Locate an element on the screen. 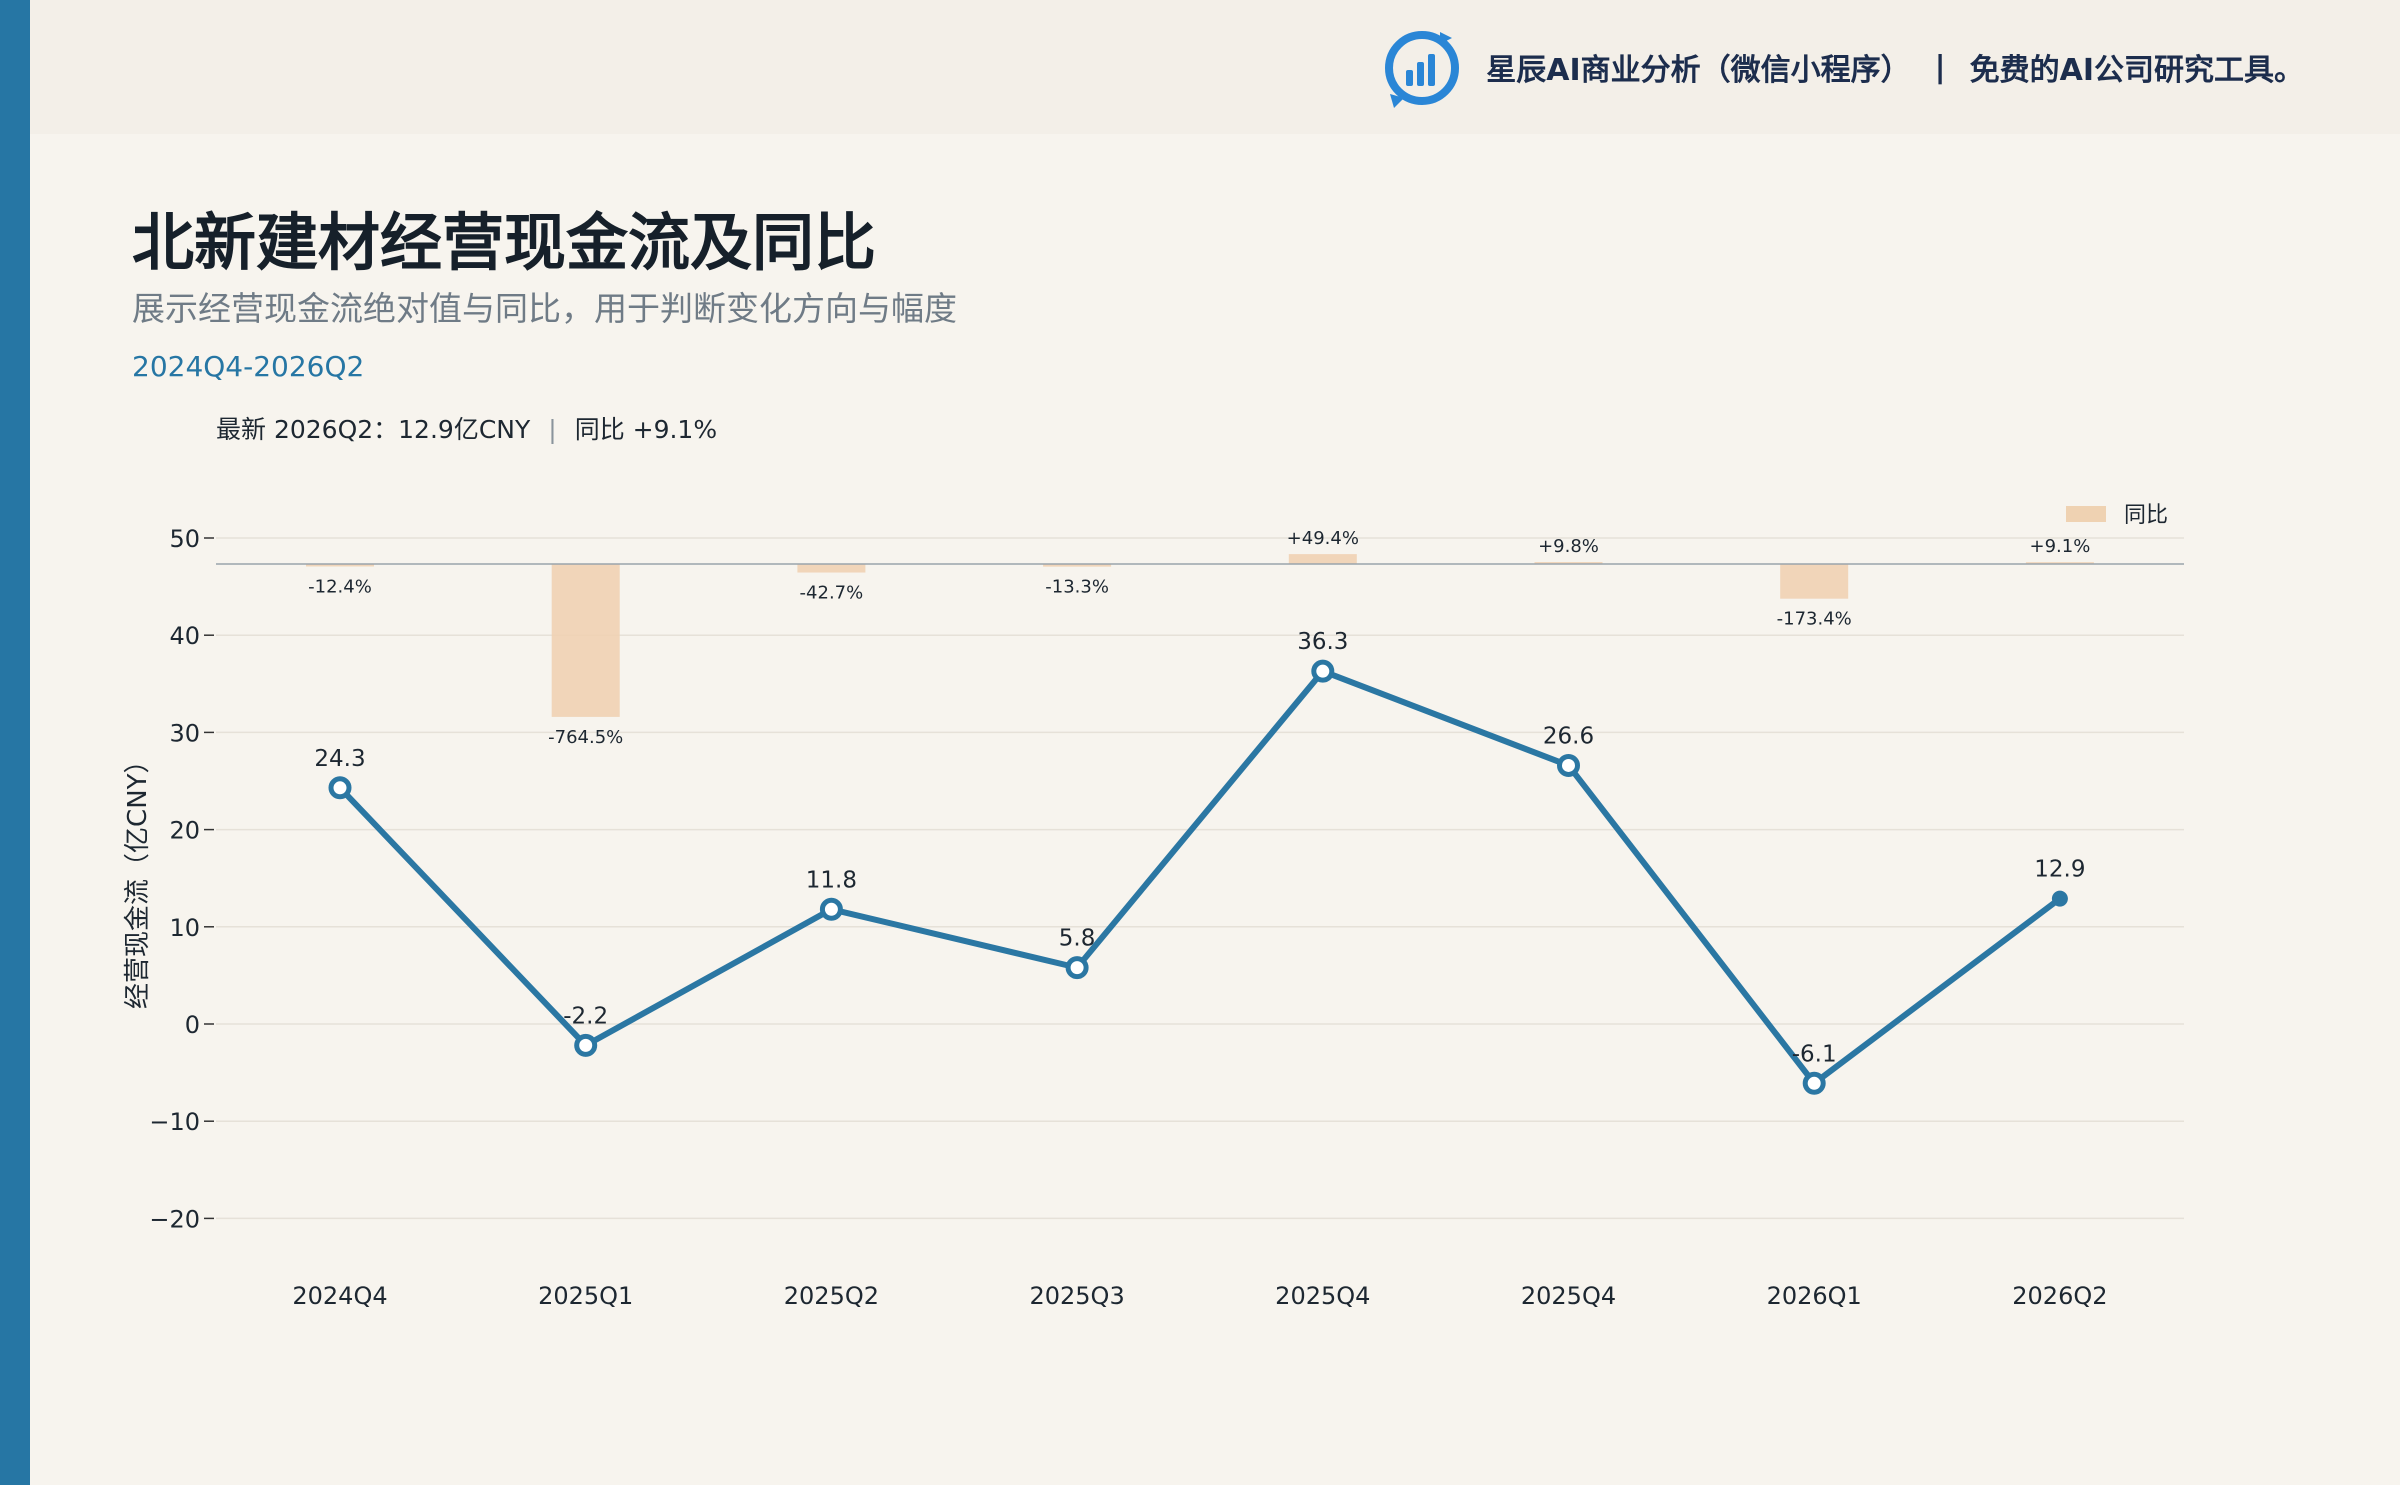  y-tick-label: −20 is located at coordinates (174, 1219).